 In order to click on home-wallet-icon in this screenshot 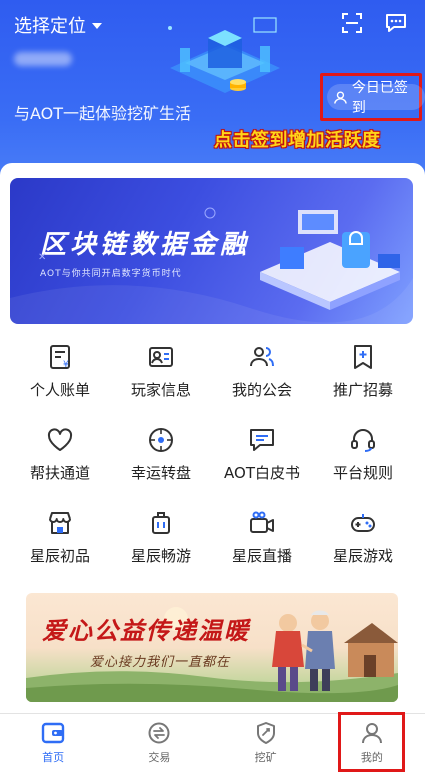, I will do `click(53, 733)`.